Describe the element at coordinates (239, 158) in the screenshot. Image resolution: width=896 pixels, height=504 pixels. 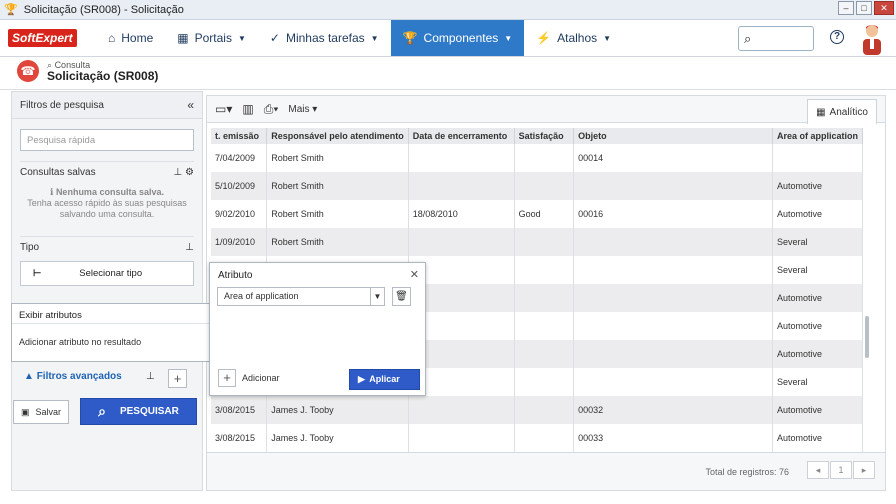
I see `table-cell: 7/04/2009` at that location.